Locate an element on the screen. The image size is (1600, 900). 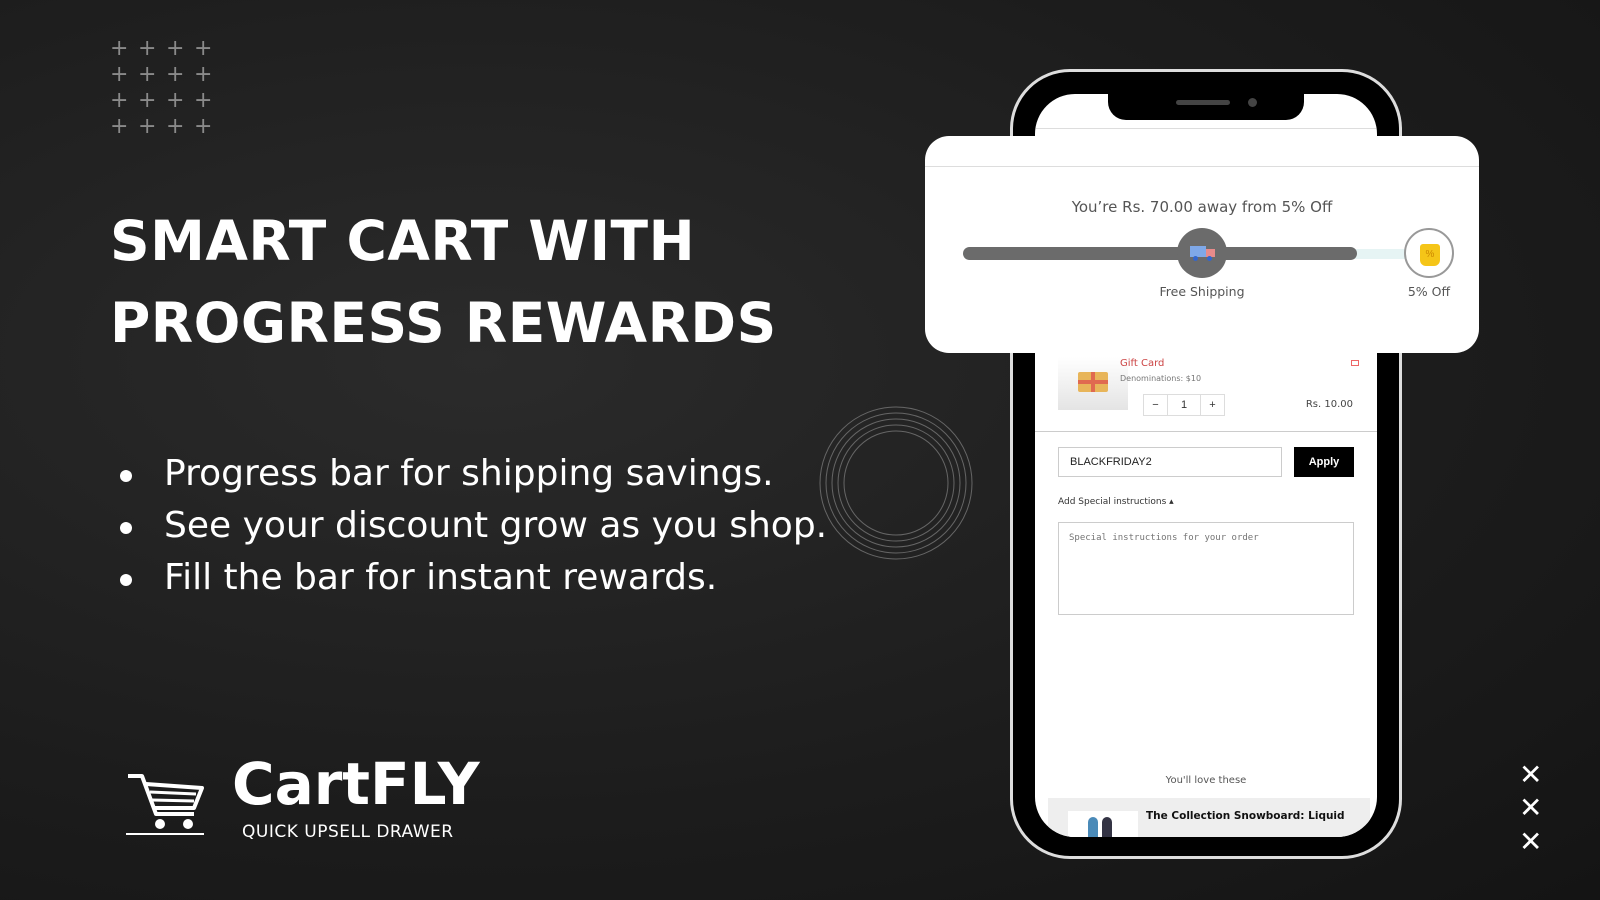
upsell-product-name: The Collection Snowboard: Liquid is located at coordinates (1245, 816).